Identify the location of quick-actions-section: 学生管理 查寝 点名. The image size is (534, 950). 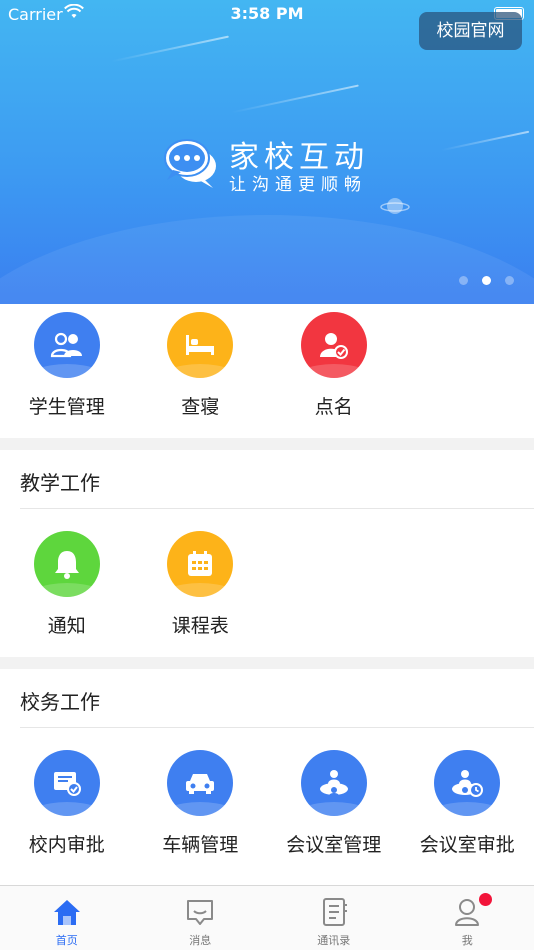
(267, 371).